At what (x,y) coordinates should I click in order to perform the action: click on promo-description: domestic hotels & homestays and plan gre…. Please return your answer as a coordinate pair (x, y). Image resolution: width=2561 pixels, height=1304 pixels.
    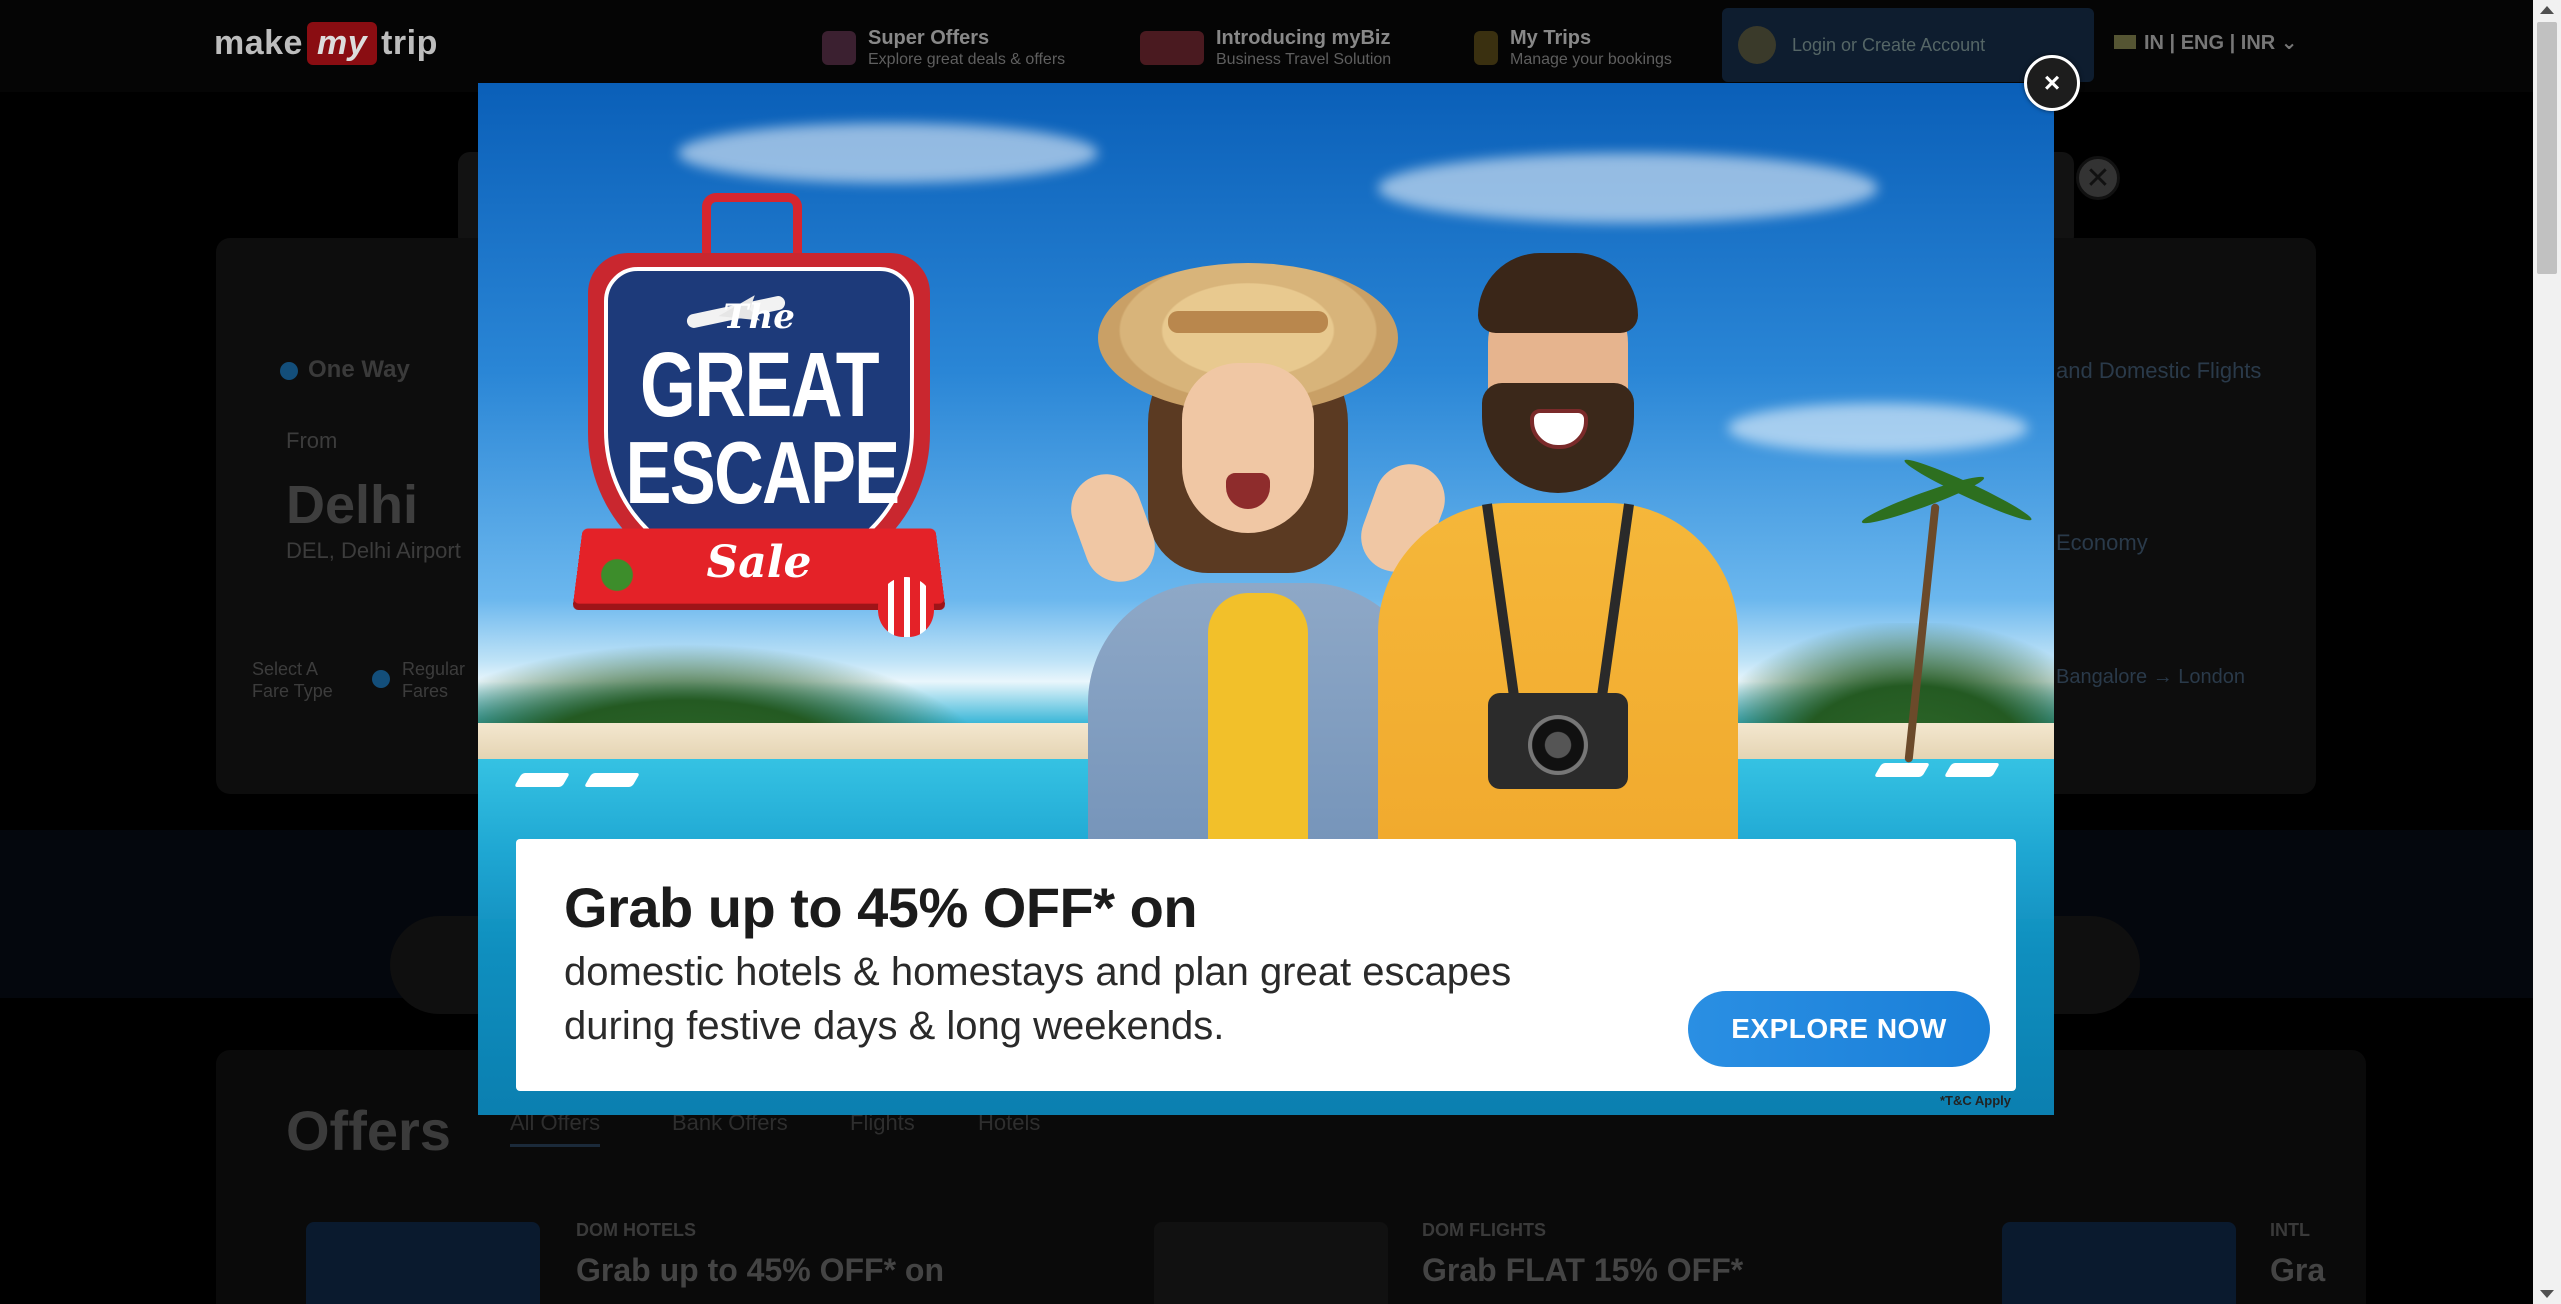
    Looking at the image, I should click on (1064, 999).